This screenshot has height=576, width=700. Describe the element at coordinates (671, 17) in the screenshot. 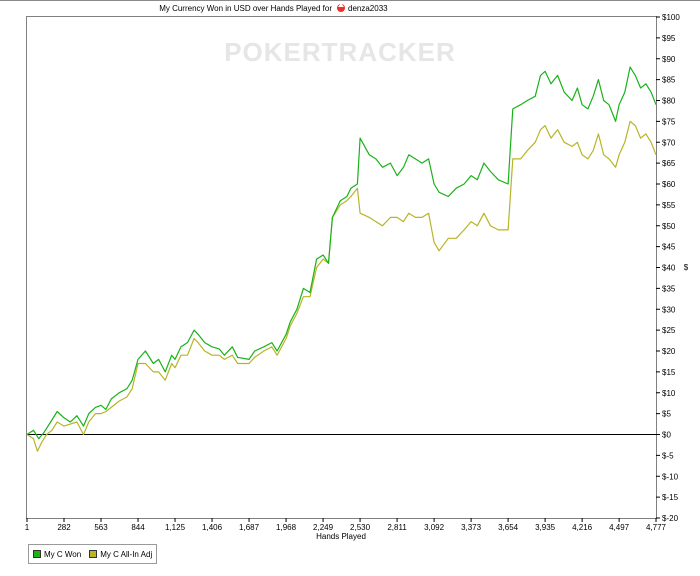

I see `y-tick-label: $100` at that location.